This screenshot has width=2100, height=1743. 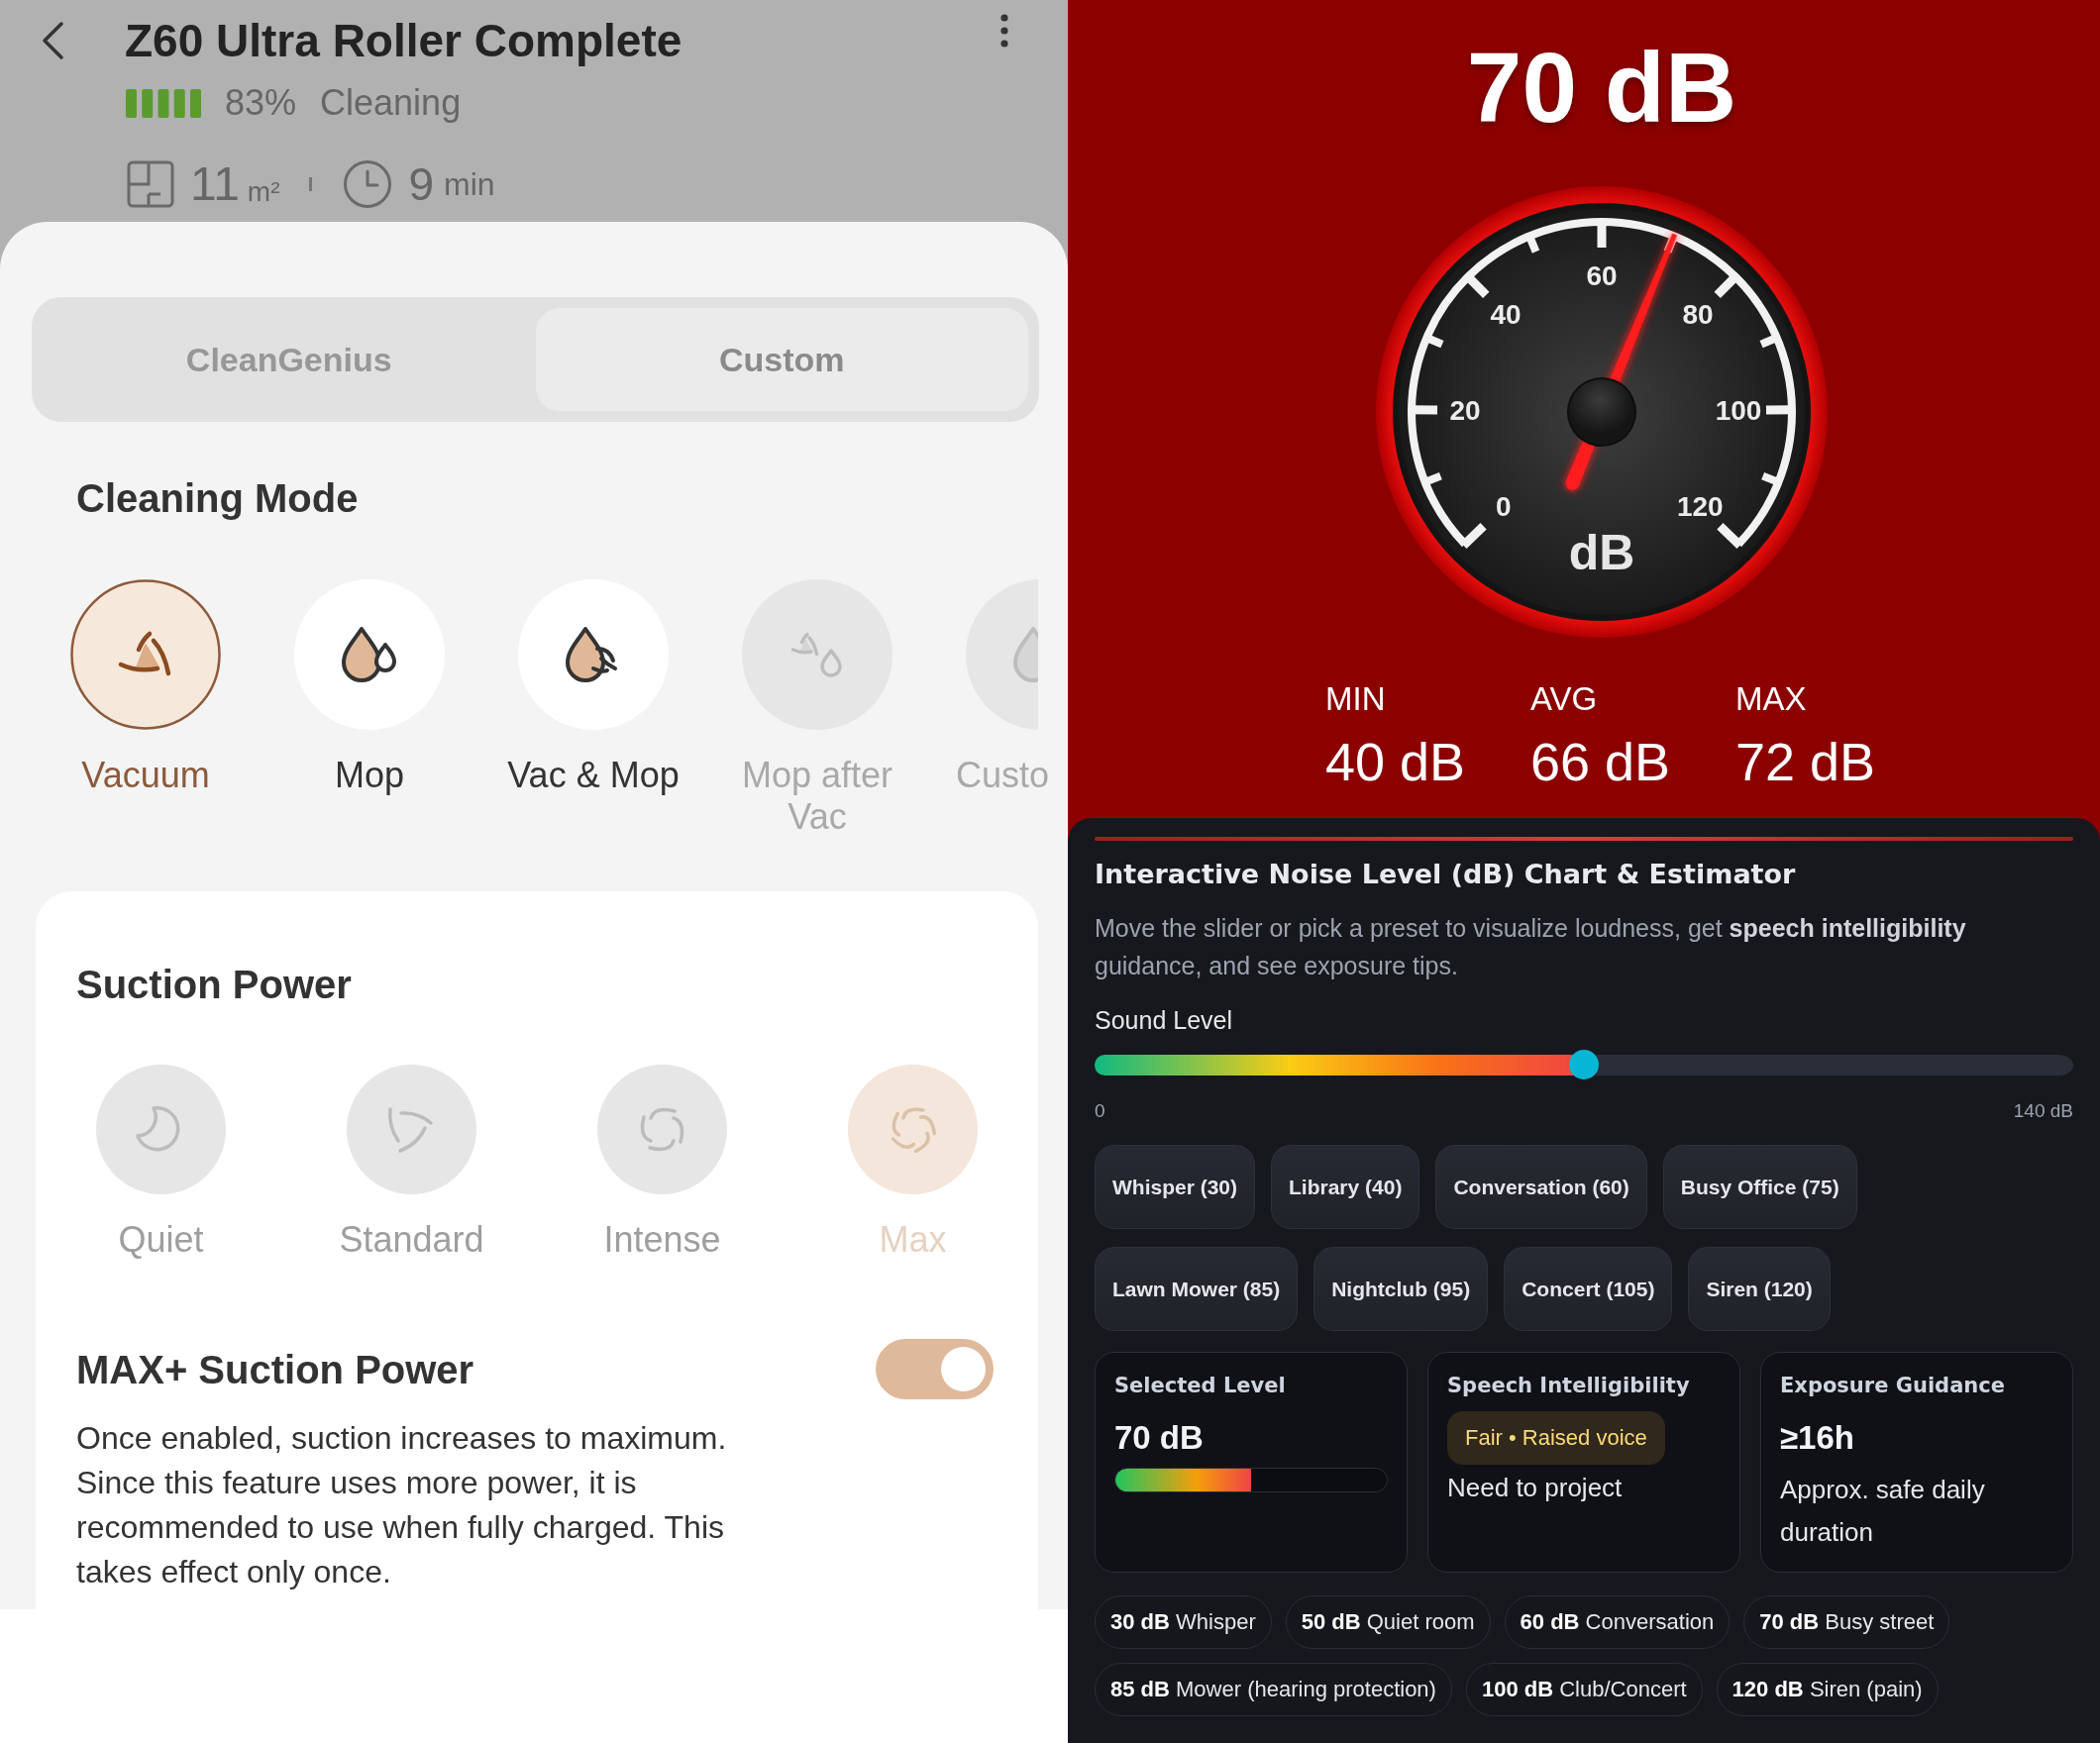 What do you see at coordinates (1200, 1385) in the screenshot?
I see `stat-card-title: Selected Level` at bounding box center [1200, 1385].